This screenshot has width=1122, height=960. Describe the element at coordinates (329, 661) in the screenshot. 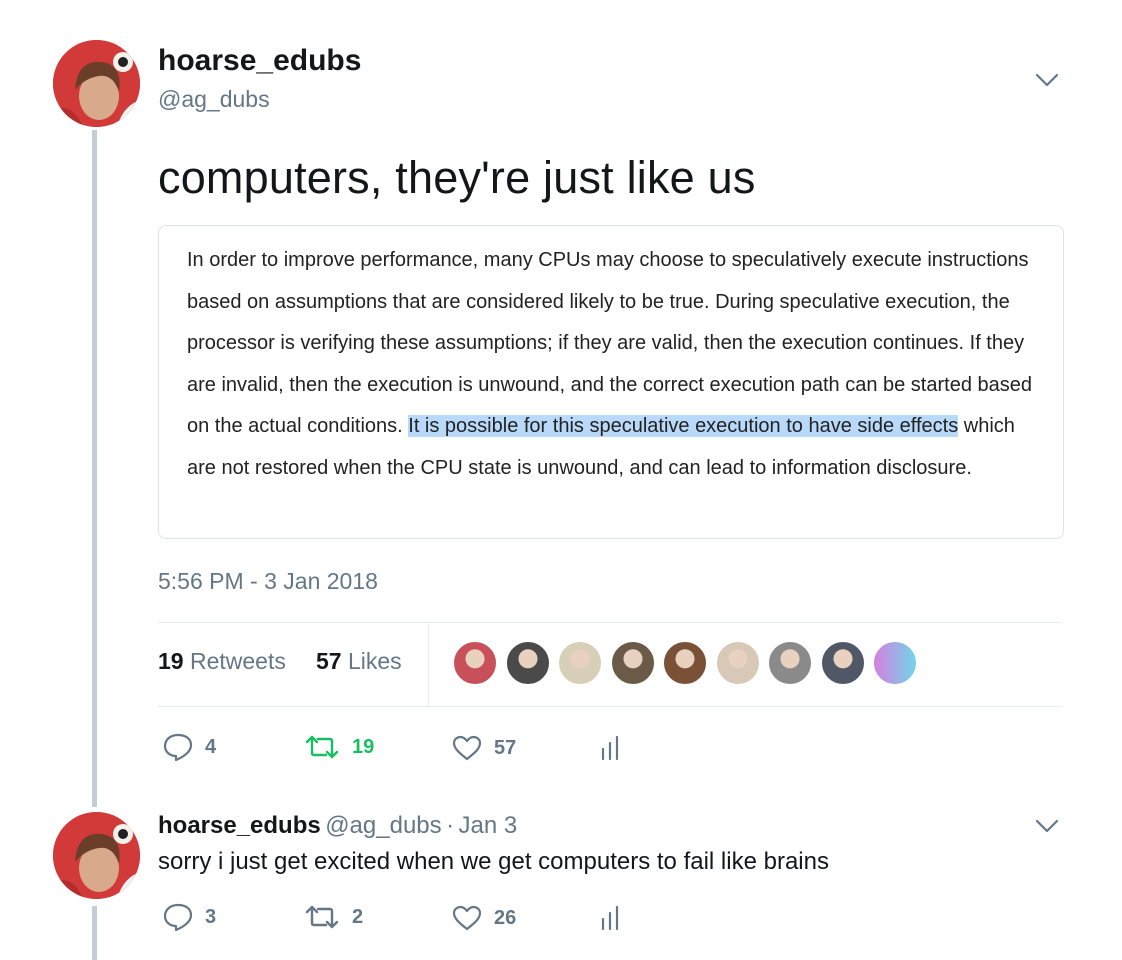

I see `likes-stat-count: 57` at that location.